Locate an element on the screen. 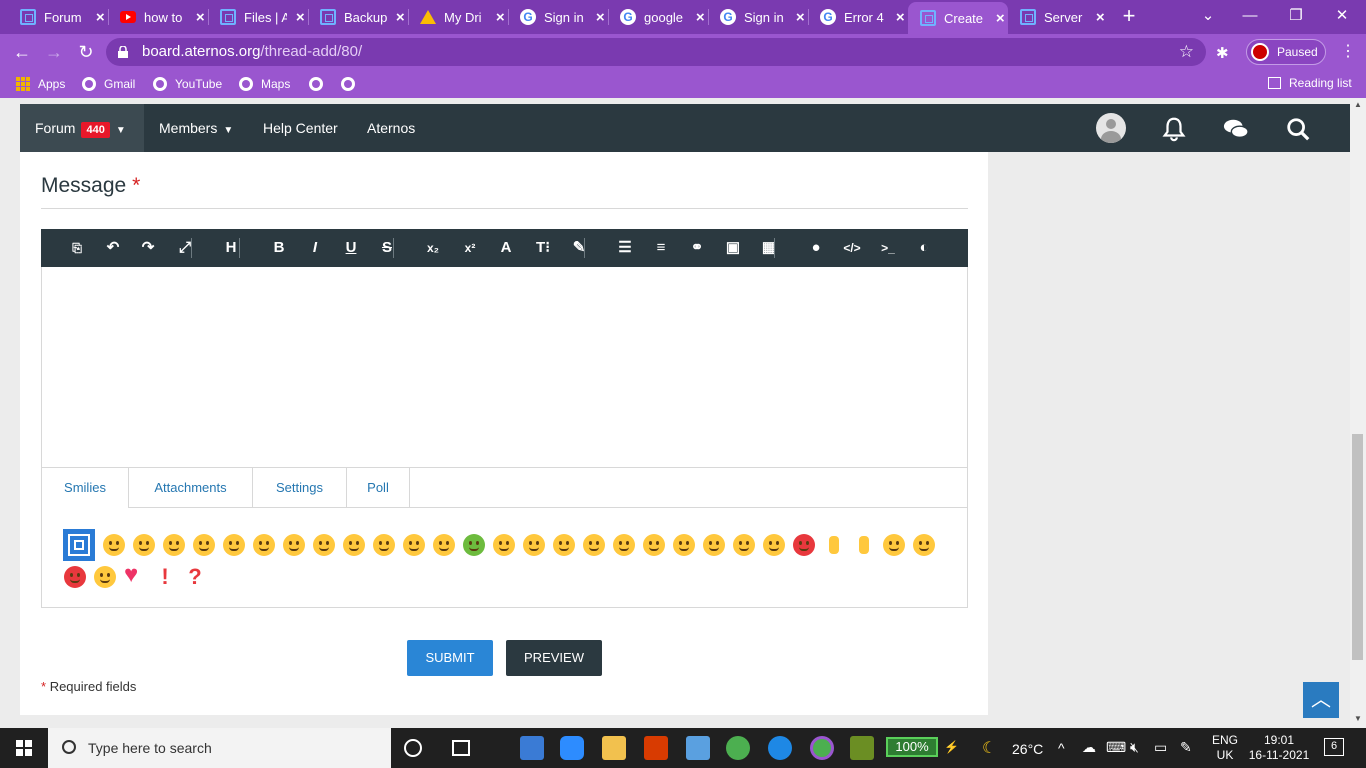 This screenshot has width=1366, height=768. font-size-icon: T⁝ is located at coordinates (543, 248).